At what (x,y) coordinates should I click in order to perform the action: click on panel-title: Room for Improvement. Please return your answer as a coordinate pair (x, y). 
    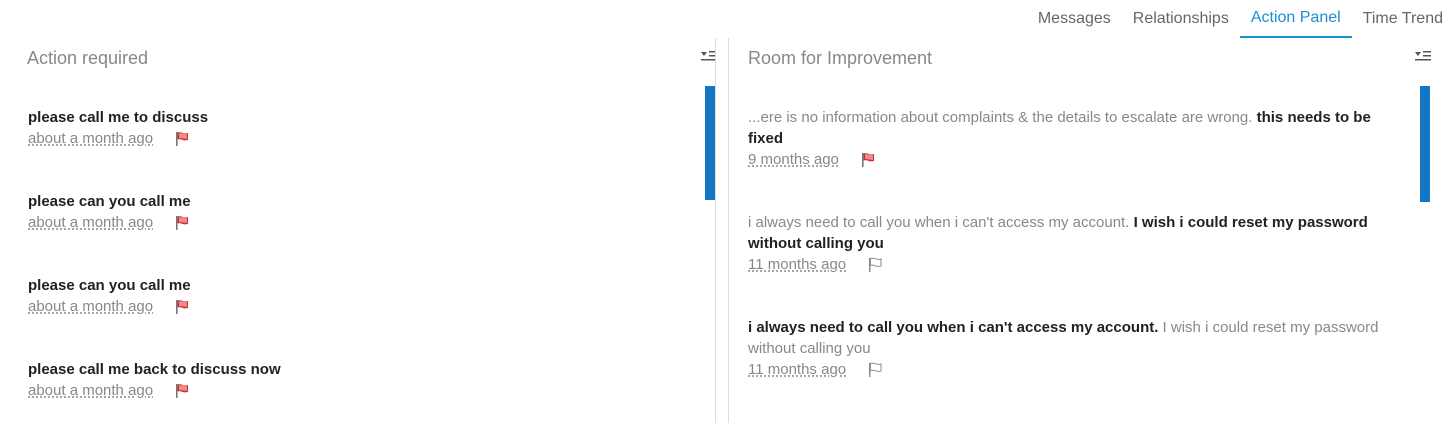
    Looking at the image, I should click on (840, 58).